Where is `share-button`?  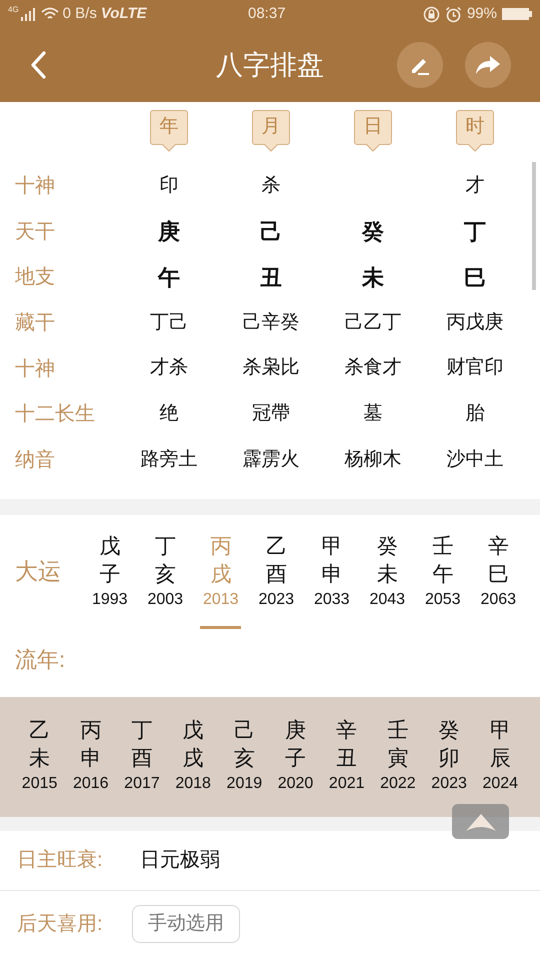
share-button is located at coordinates (488, 65).